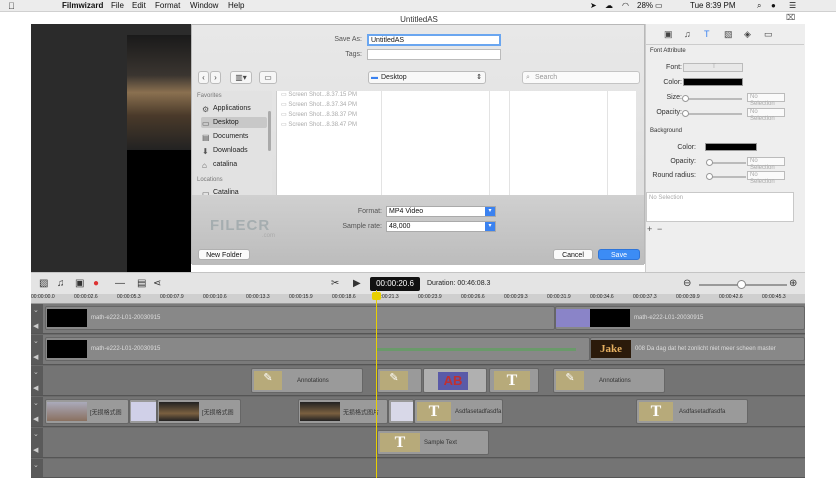  Describe the element at coordinates (357, 283) in the screenshot. I see `play-icon: ▶` at that location.